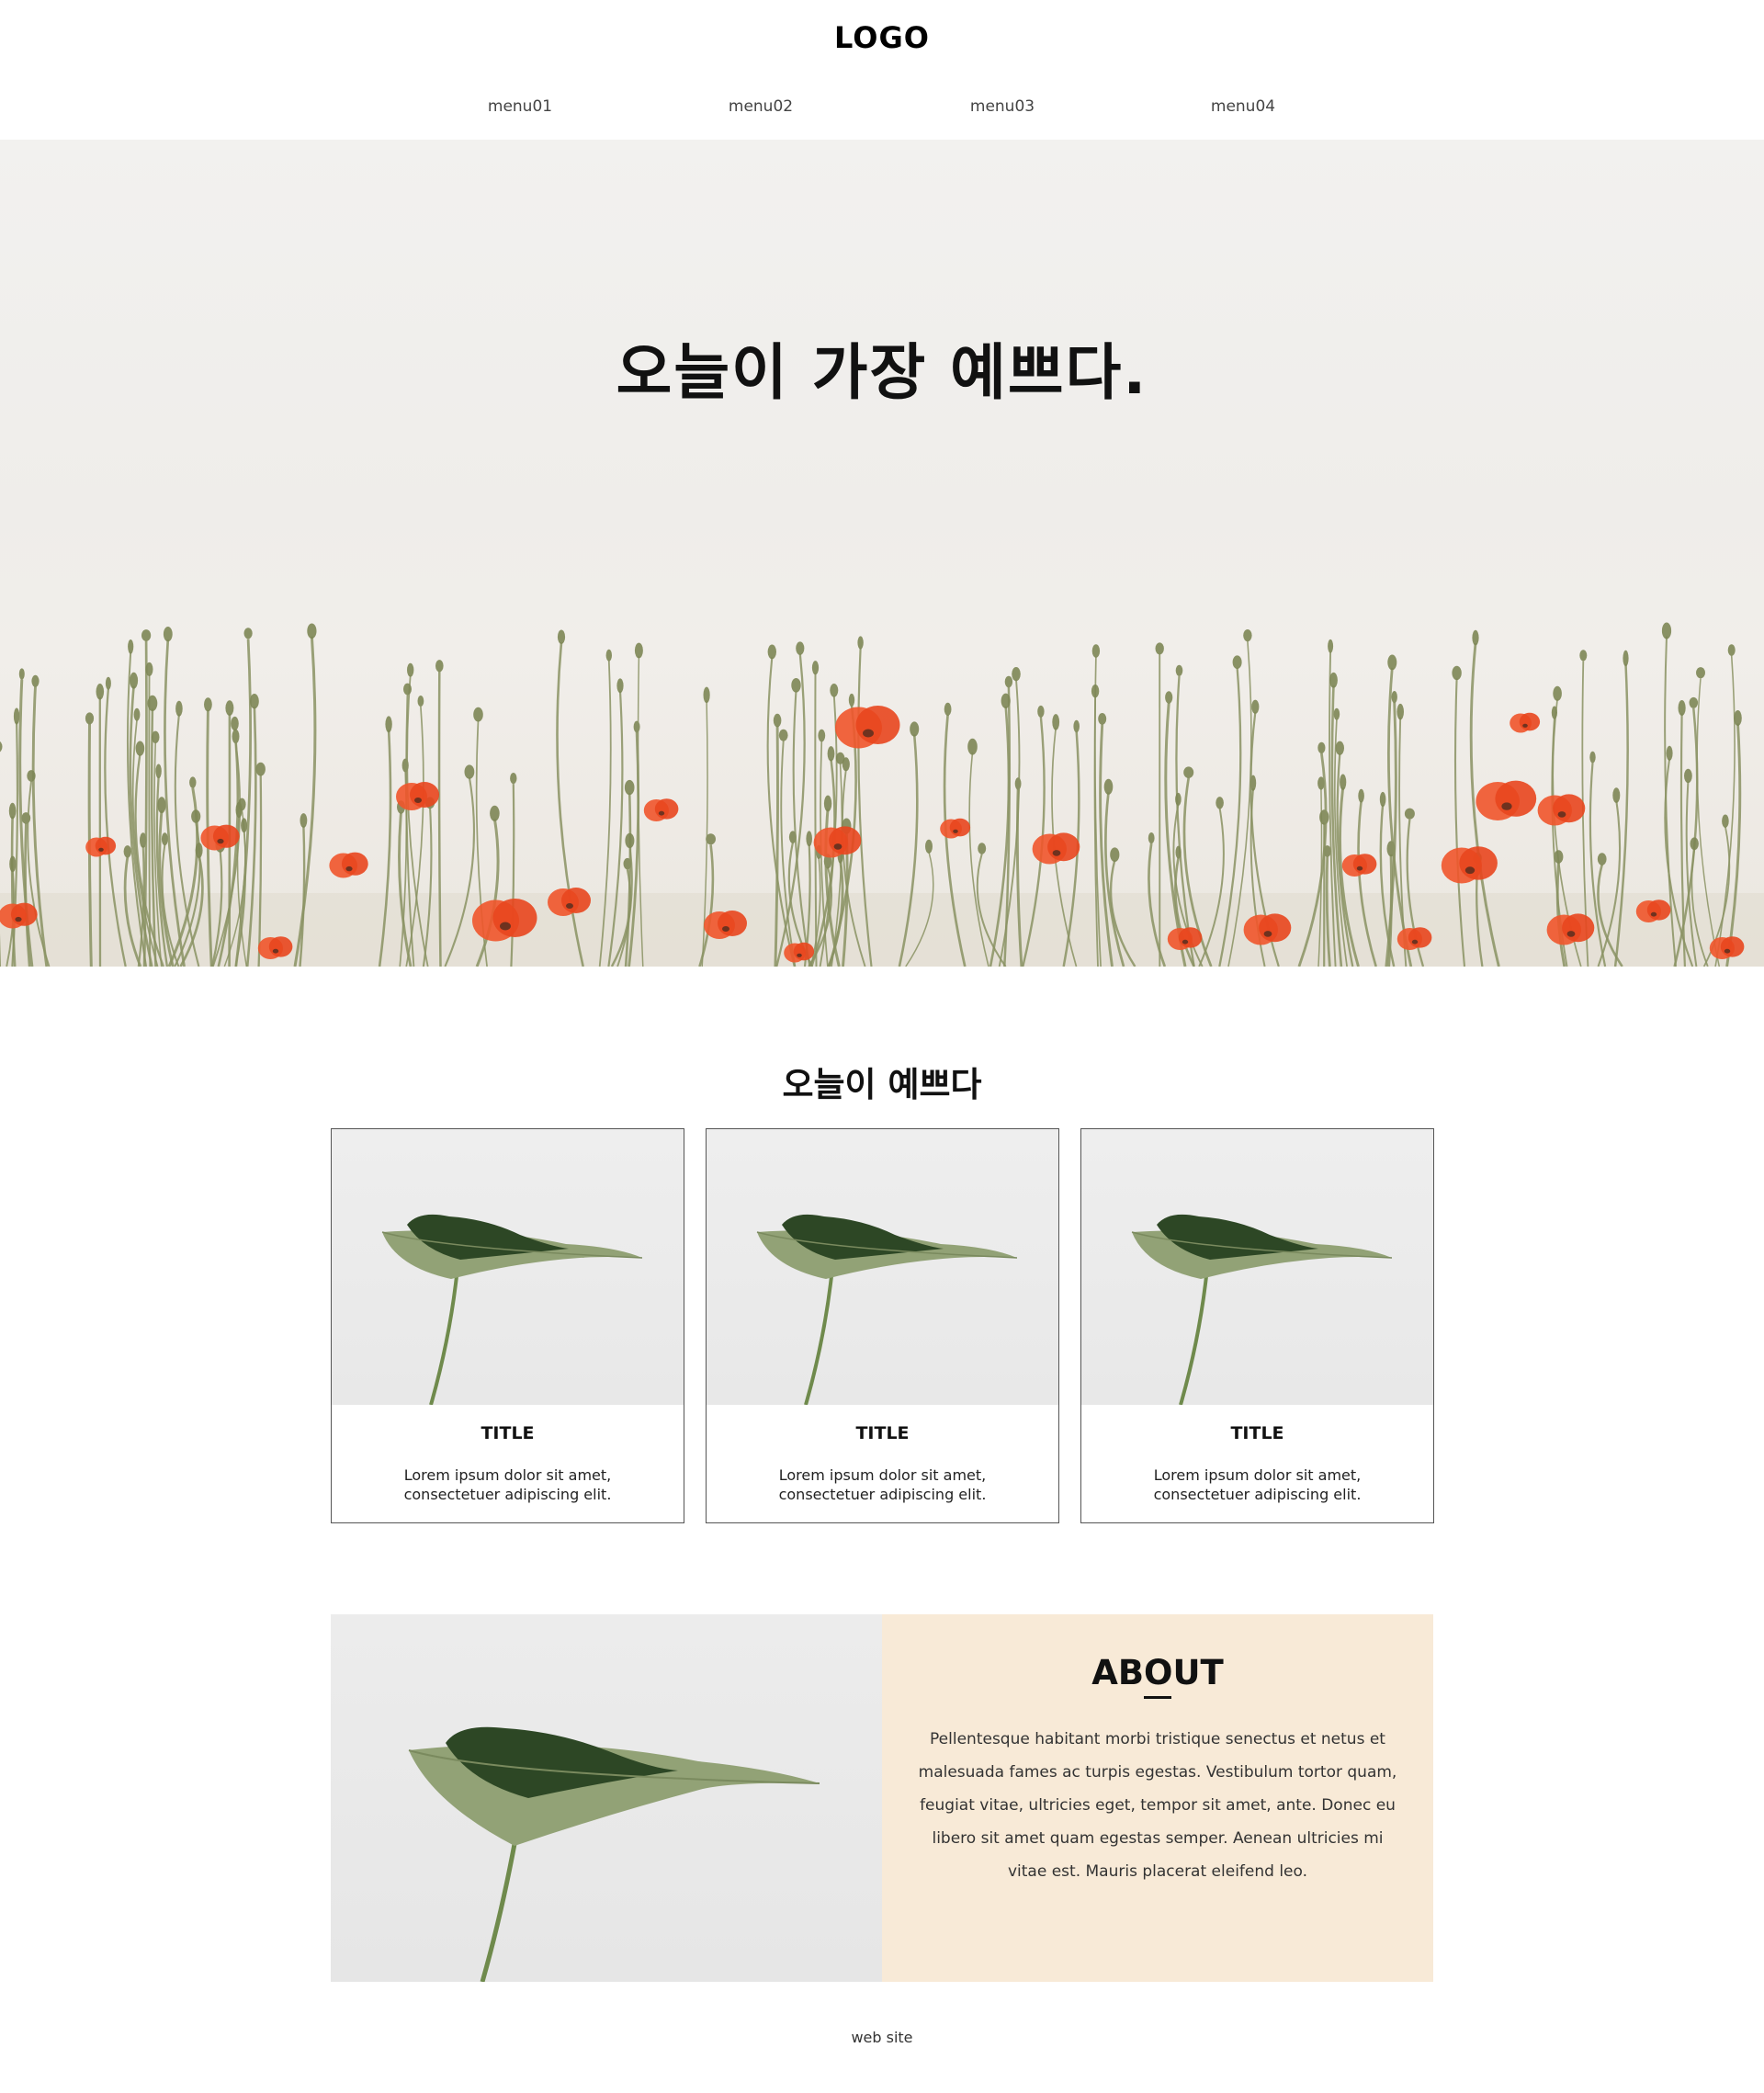 This screenshot has width=1764, height=2093. Describe the element at coordinates (882, 1084) in the screenshot. I see `section-title: 오늘이 예쁘다` at that location.